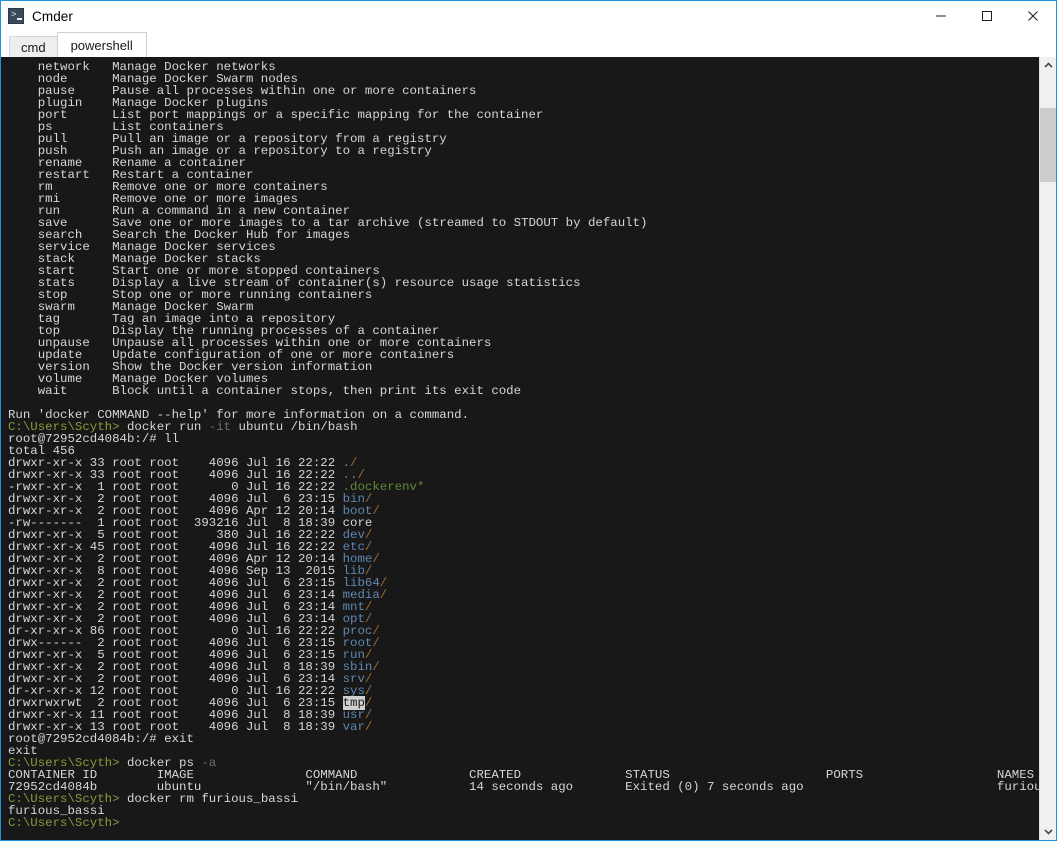 Image resolution: width=1057 pixels, height=841 pixels. Describe the element at coordinates (94, 439) in the screenshot. I see `terminal-line: root@72952cd4084b:/# ll` at that location.